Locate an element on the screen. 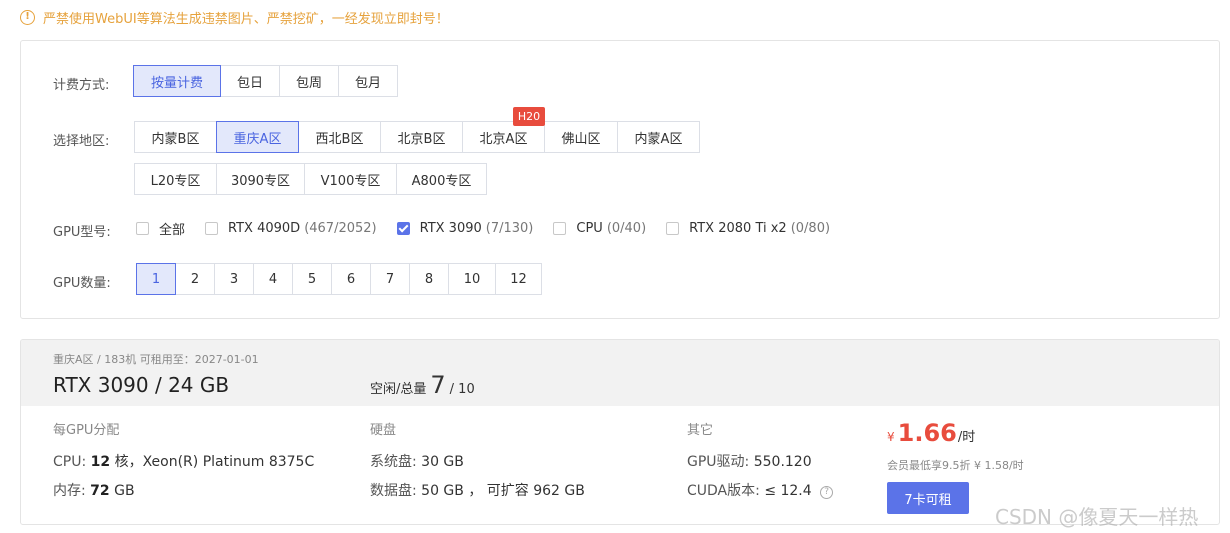  other-heading: 其它 is located at coordinates (700, 430).